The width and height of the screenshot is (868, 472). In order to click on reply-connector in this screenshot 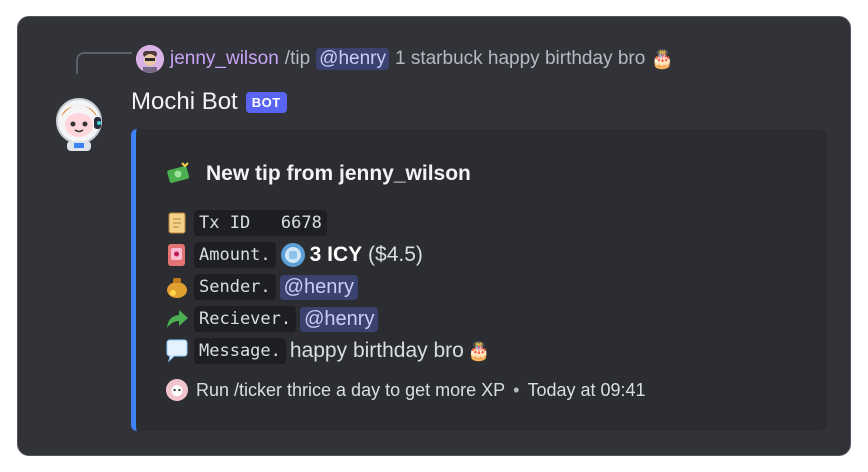, I will do `click(104, 63)`.